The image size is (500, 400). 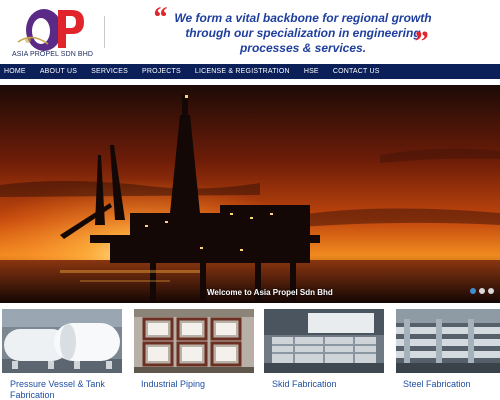 I want to click on nav-item-license-registration: LICENSE & REGISTRATION, so click(x=246, y=71).